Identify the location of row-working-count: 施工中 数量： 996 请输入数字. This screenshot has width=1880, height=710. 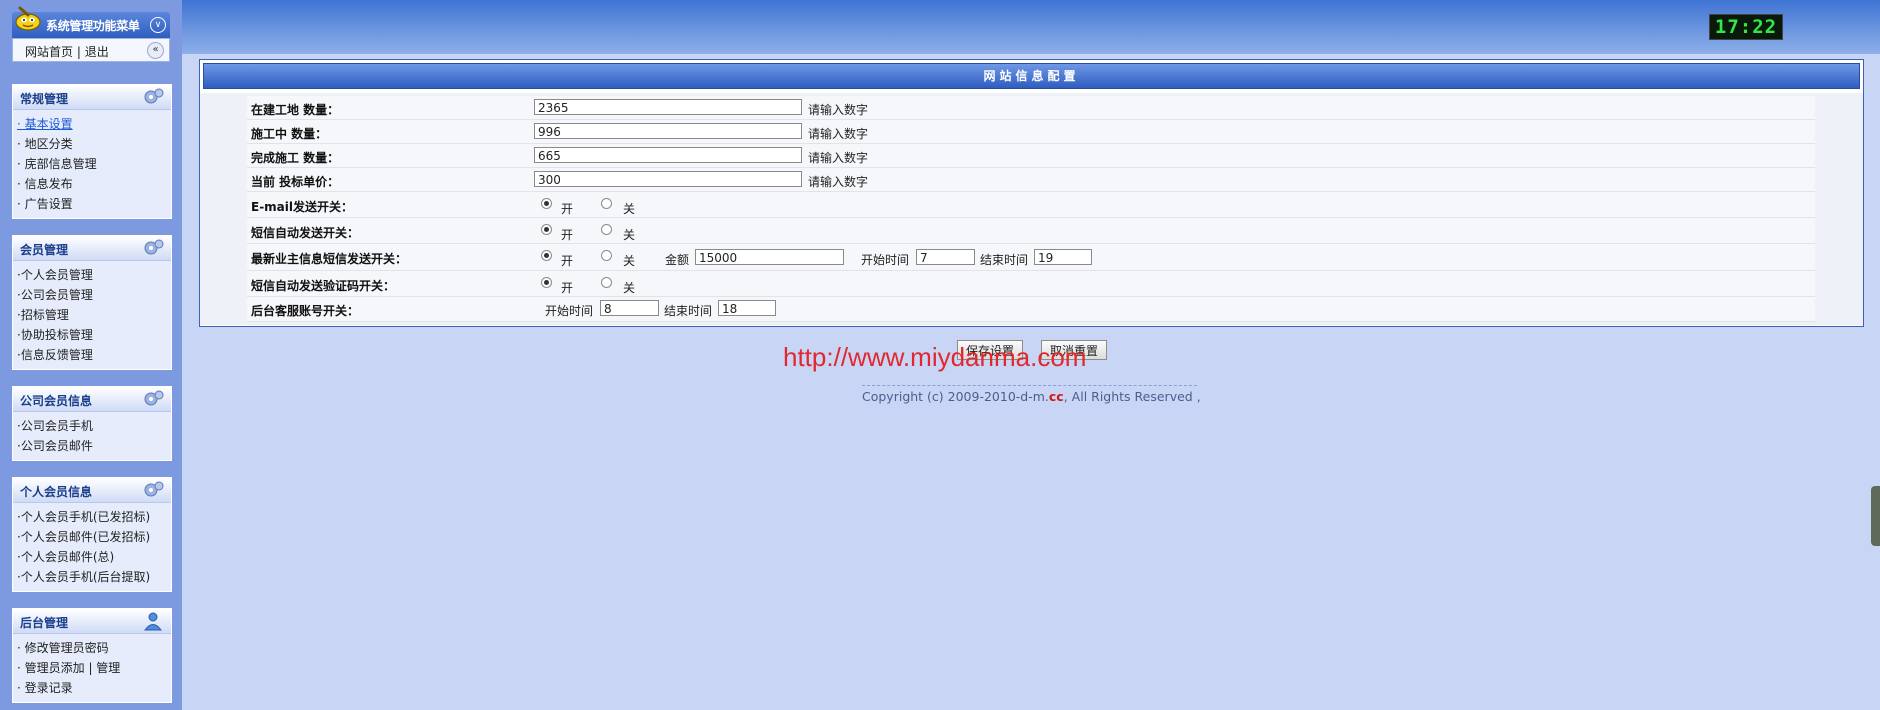
(1031, 132).